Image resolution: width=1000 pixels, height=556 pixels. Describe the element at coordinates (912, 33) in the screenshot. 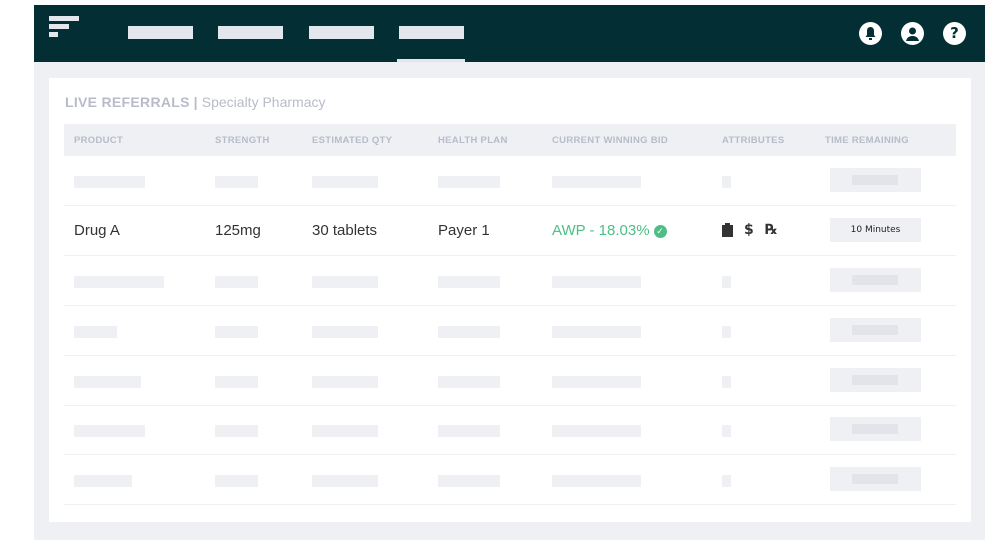

I see `user-icon` at that location.